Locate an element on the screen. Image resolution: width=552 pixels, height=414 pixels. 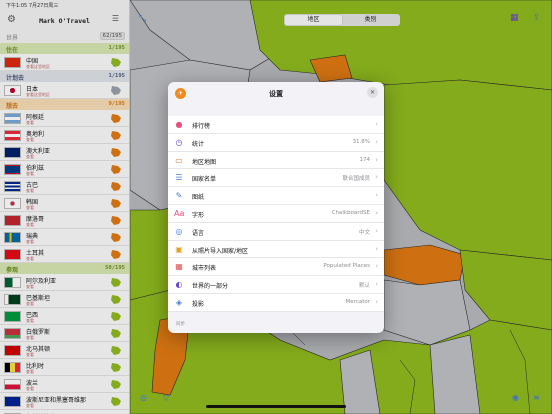
settings-item: ● 排行榜 › is located at coordinates (276, 125).